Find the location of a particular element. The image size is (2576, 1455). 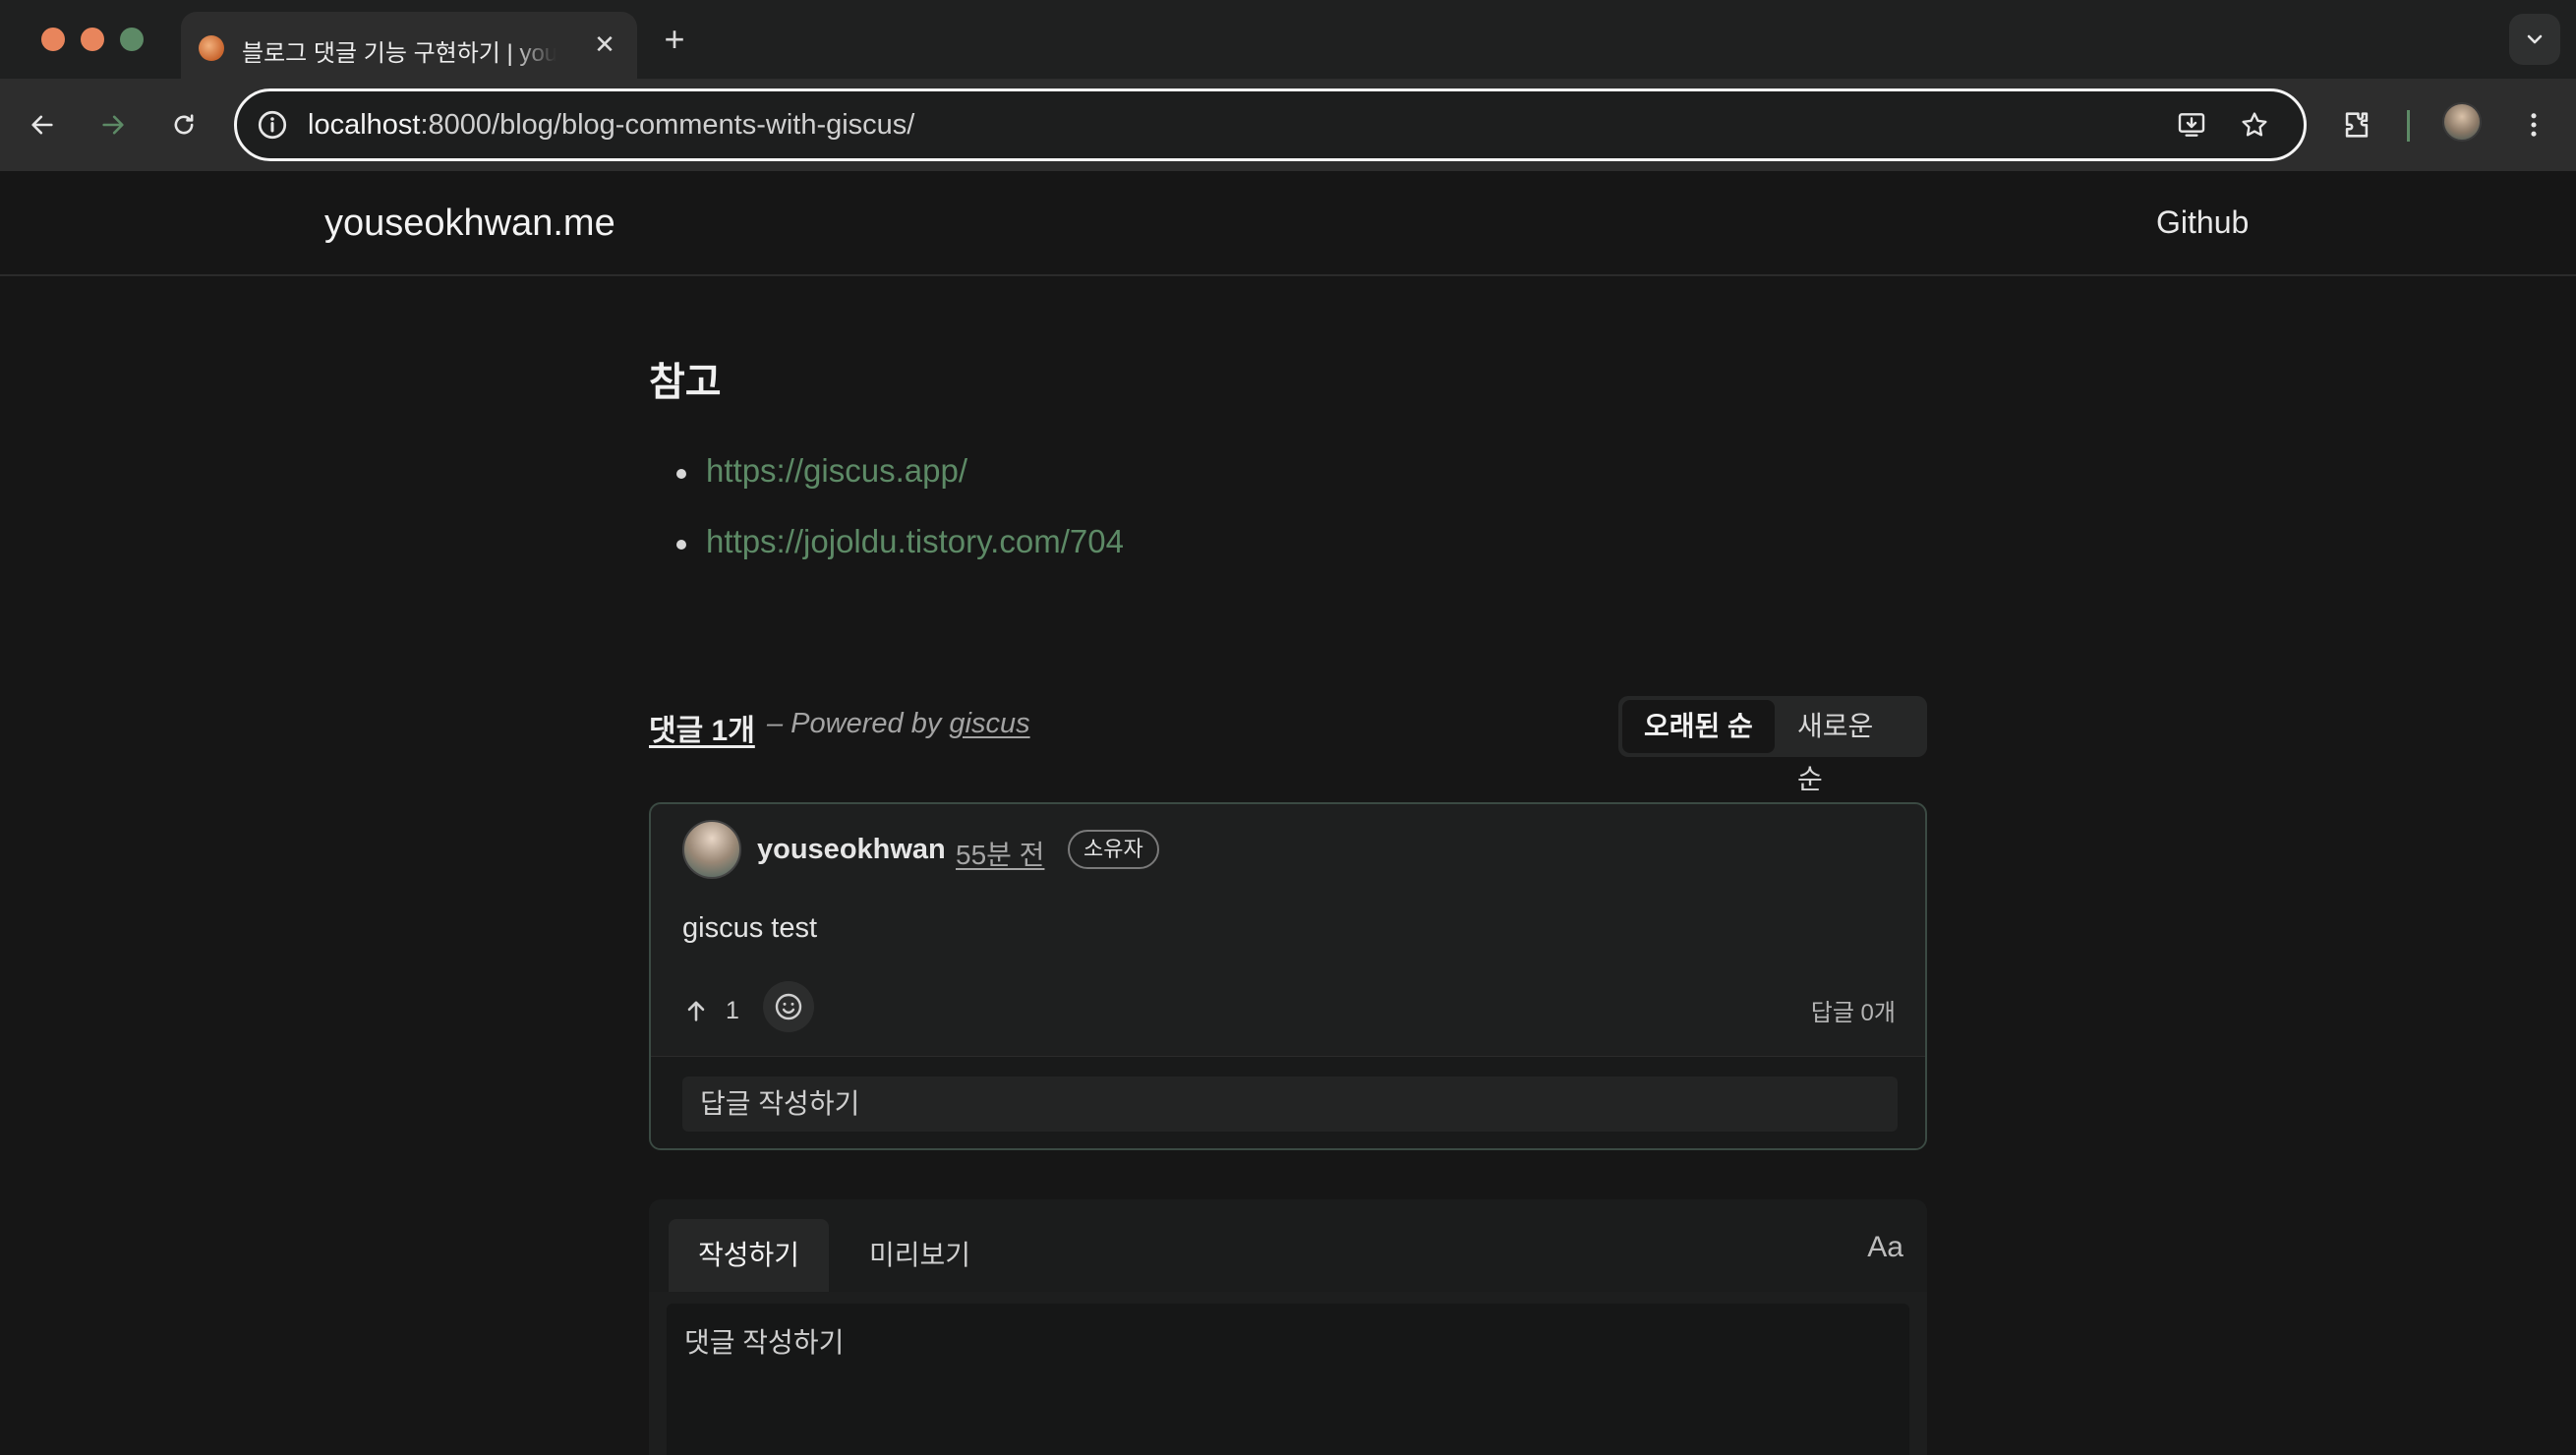

window-minimize-button is located at coordinates (92, 39).